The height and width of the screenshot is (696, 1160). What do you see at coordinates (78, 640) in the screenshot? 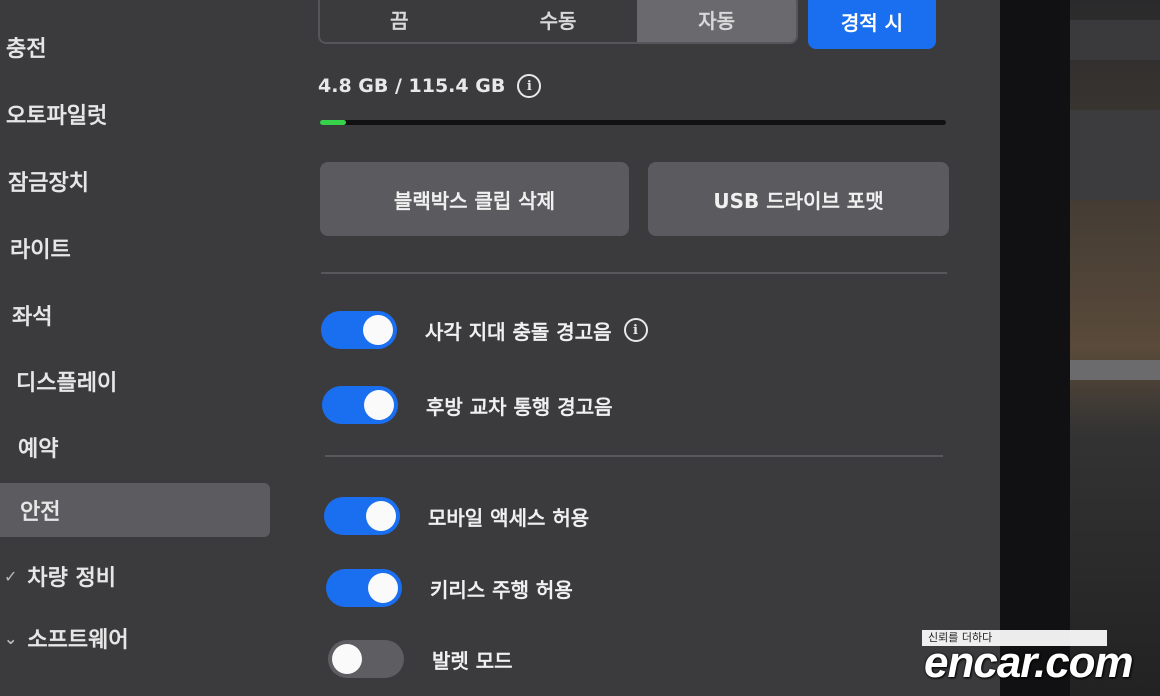
I see `sidebar-item-label: 소프트웨어` at bounding box center [78, 640].